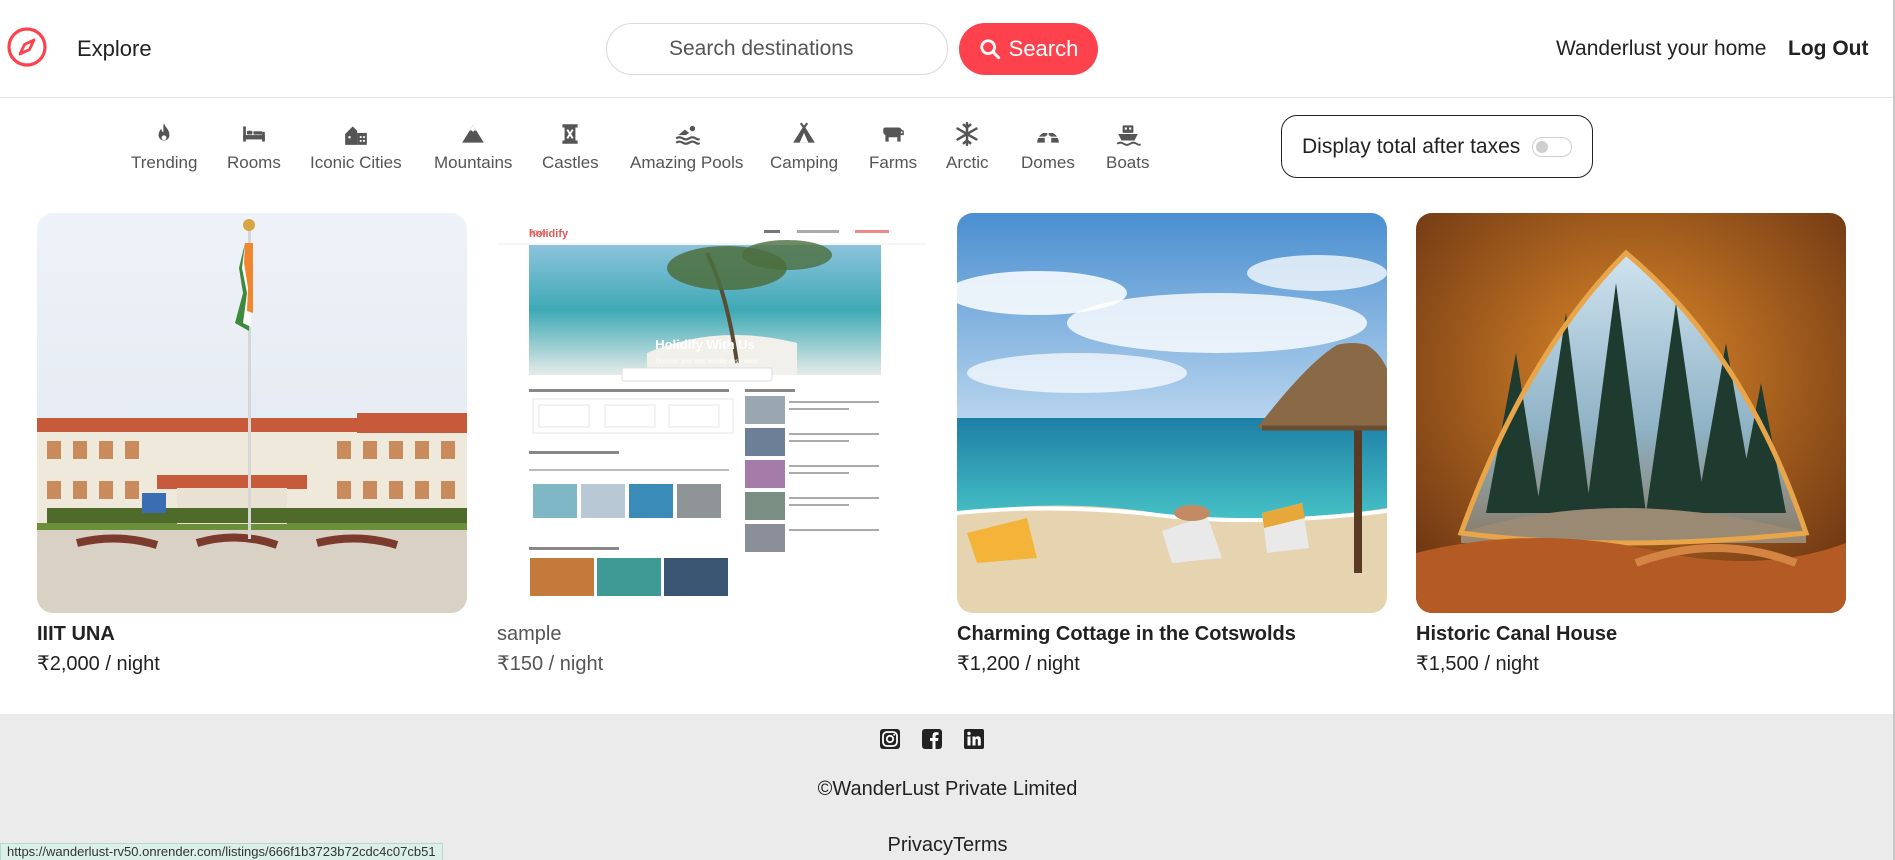 This screenshot has height=860, width=1895. I want to click on listing-price: ₹1,500 / night, so click(1477, 664).